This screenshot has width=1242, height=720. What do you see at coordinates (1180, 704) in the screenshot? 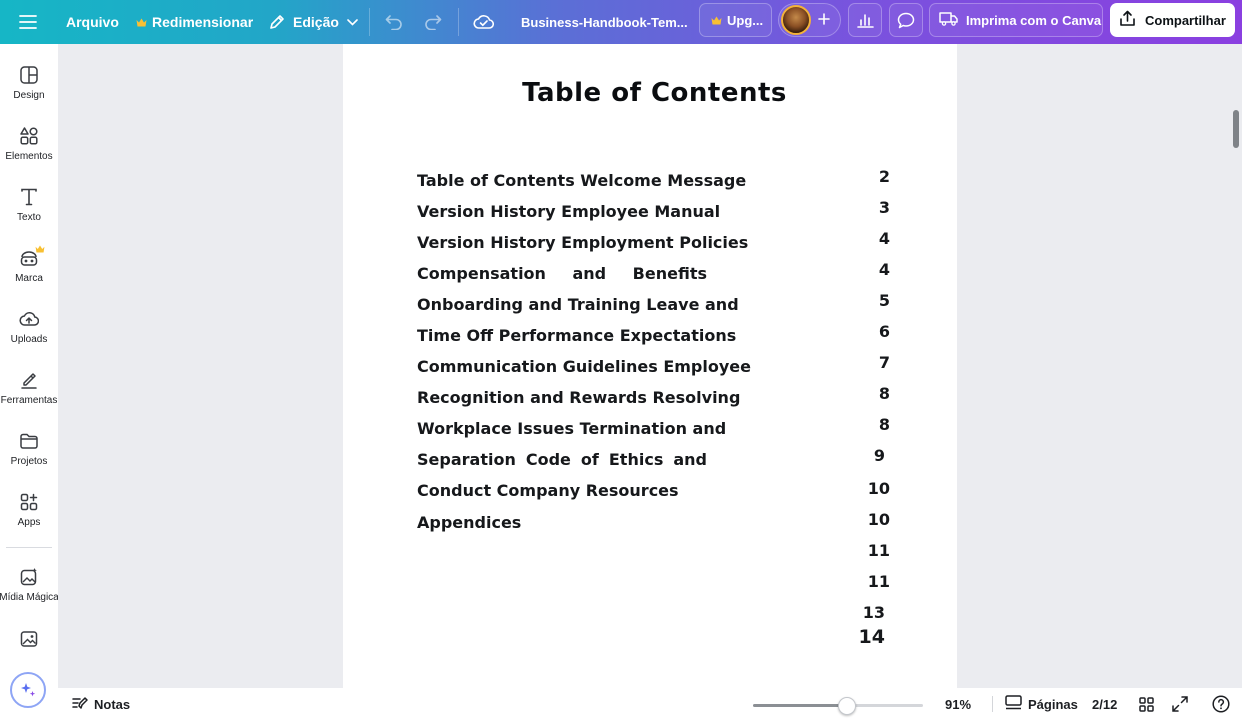
I see `fullscreen-icon` at bounding box center [1180, 704].